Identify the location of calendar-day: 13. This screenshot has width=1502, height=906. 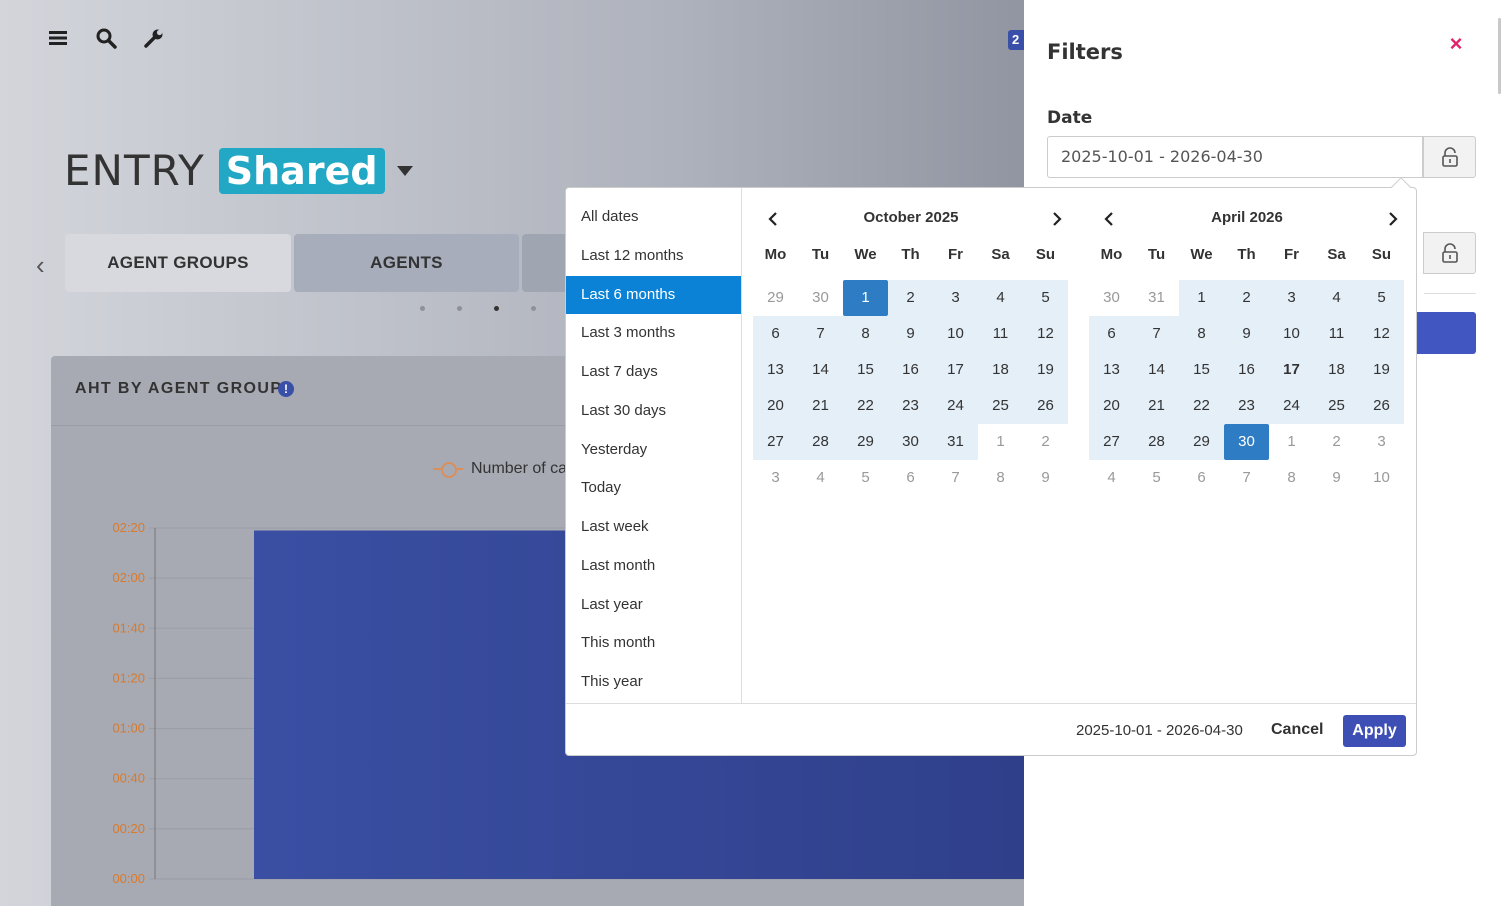
(1111, 370).